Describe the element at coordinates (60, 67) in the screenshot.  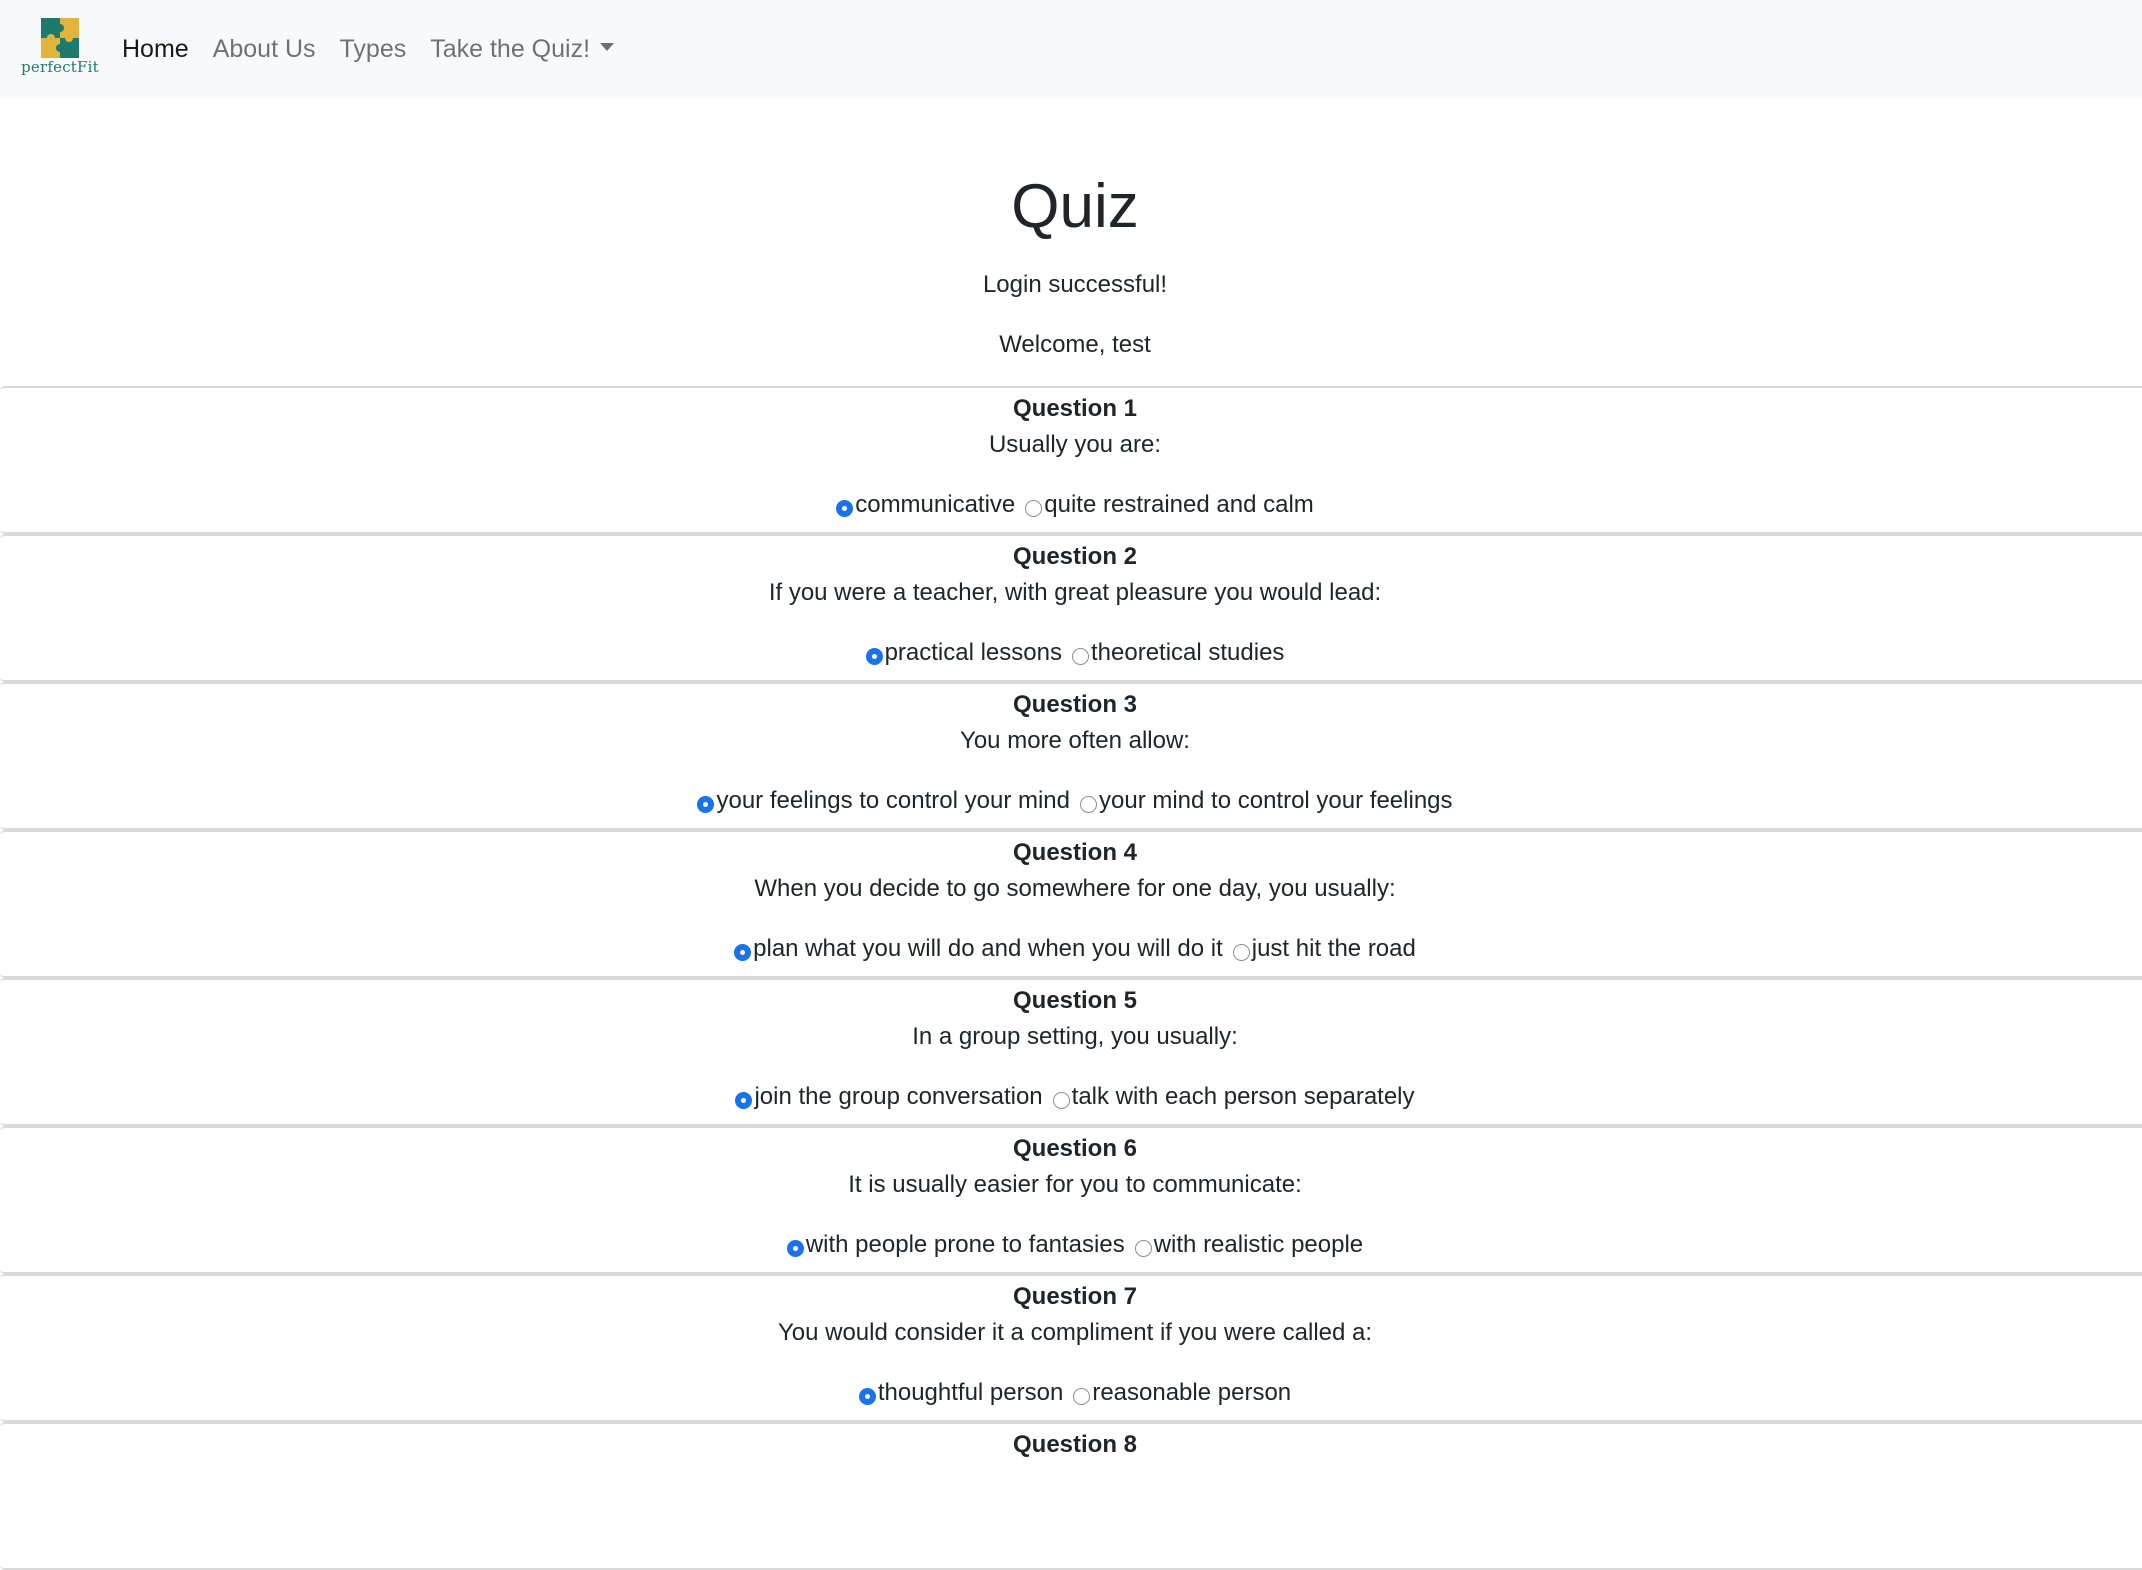
I see `brand-text: perfectFit` at that location.